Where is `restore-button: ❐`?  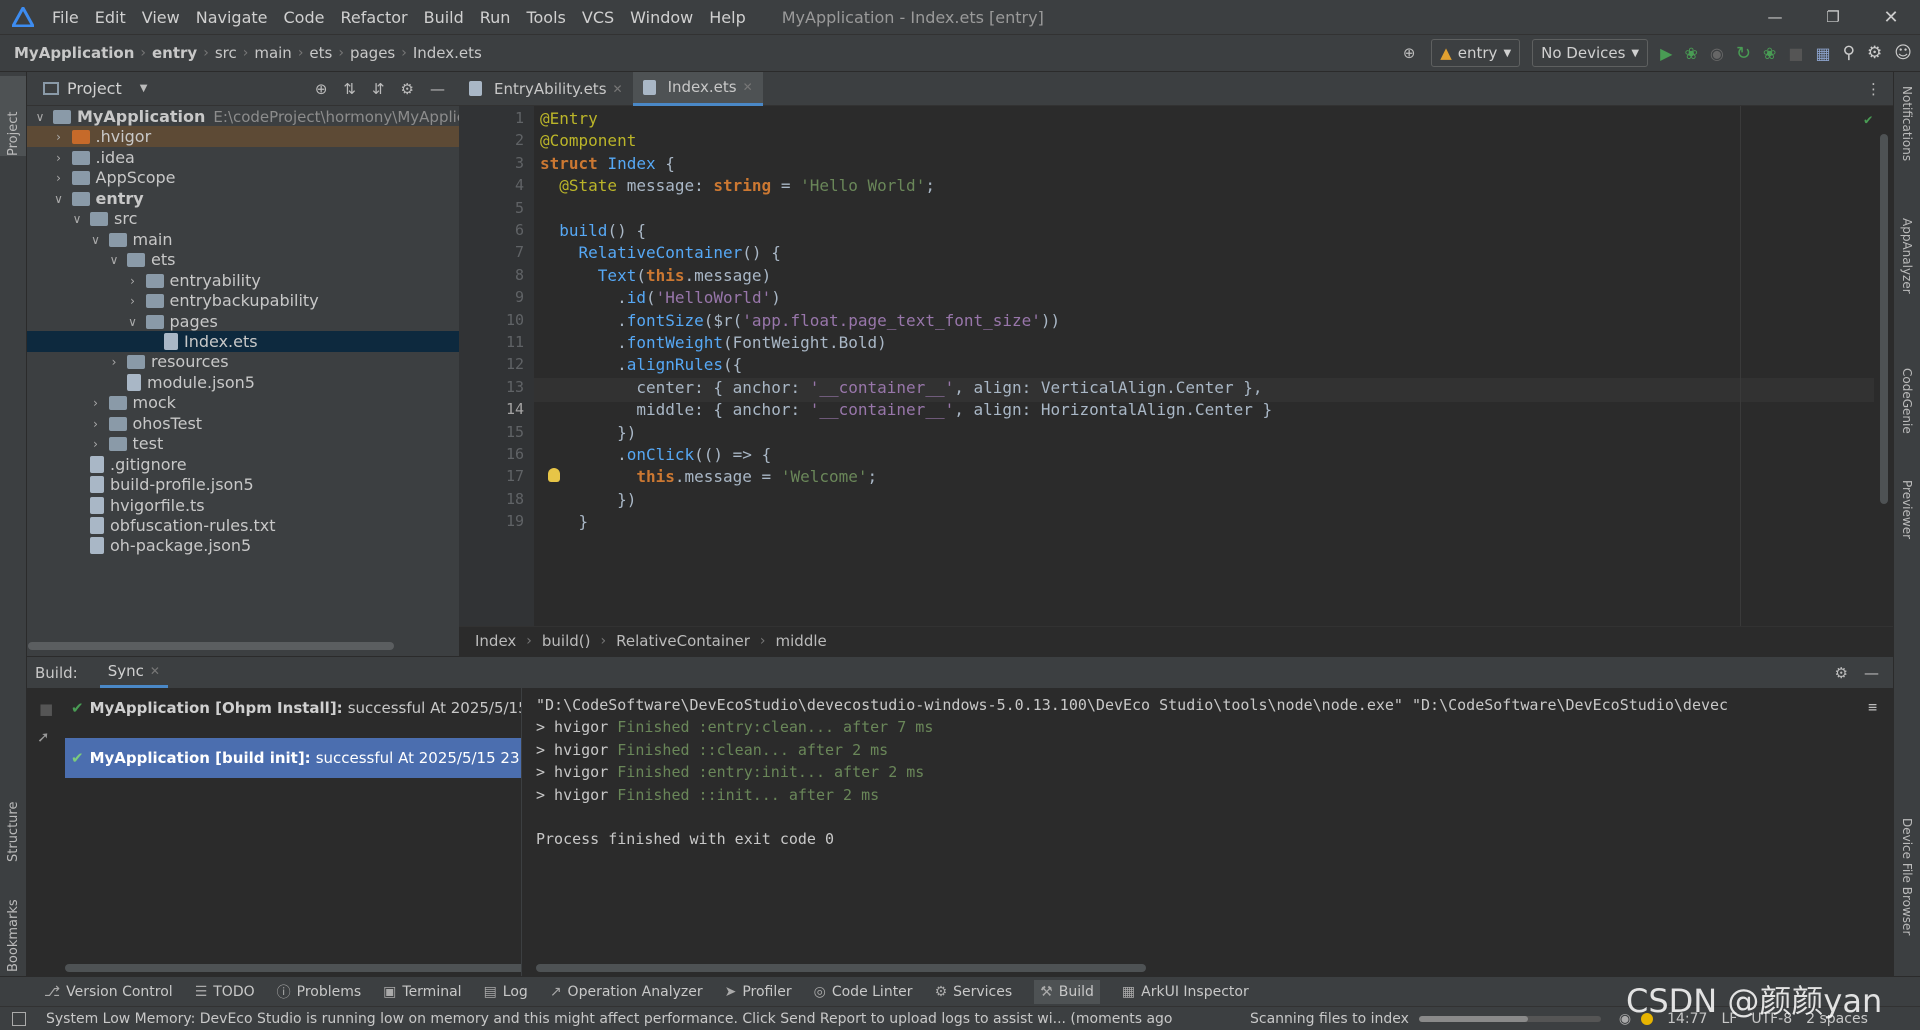 restore-button: ❐ is located at coordinates (1833, 17).